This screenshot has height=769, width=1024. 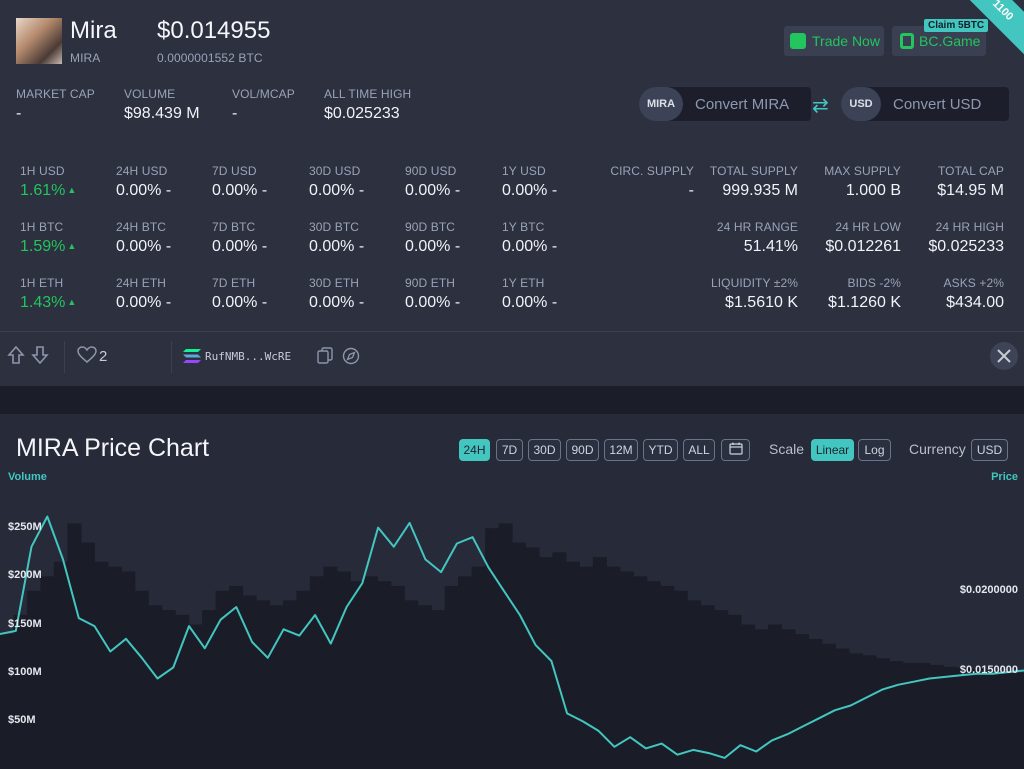 I want to click on perf-usd-value-3: 0.00% -, so click(x=336, y=191).